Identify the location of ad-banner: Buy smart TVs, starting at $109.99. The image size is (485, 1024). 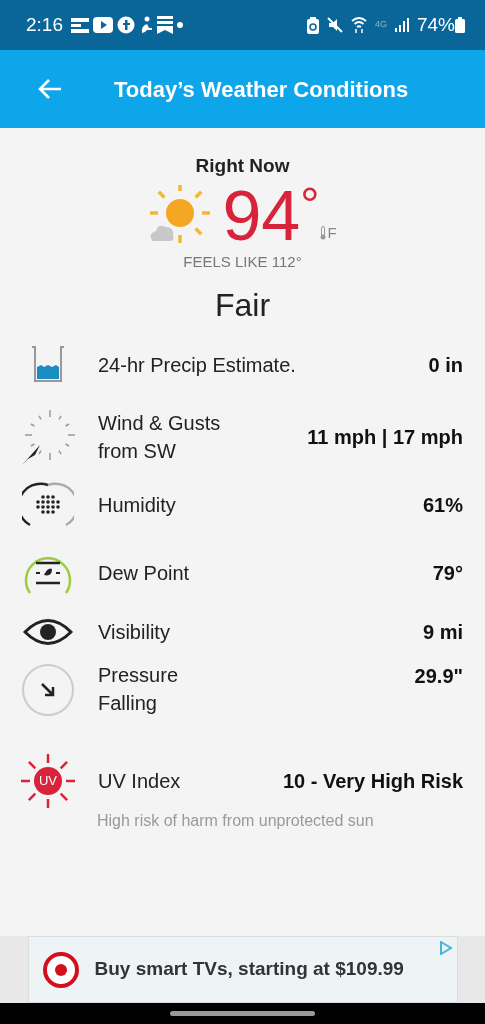
(242, 969).